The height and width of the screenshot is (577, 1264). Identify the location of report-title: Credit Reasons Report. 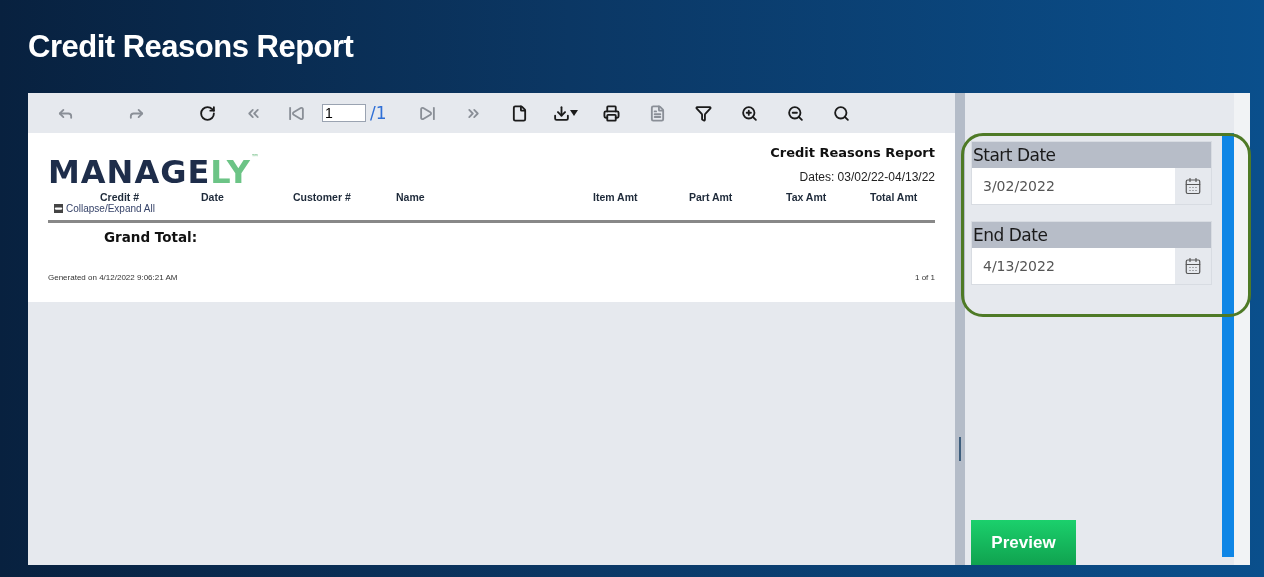
(852, 152).